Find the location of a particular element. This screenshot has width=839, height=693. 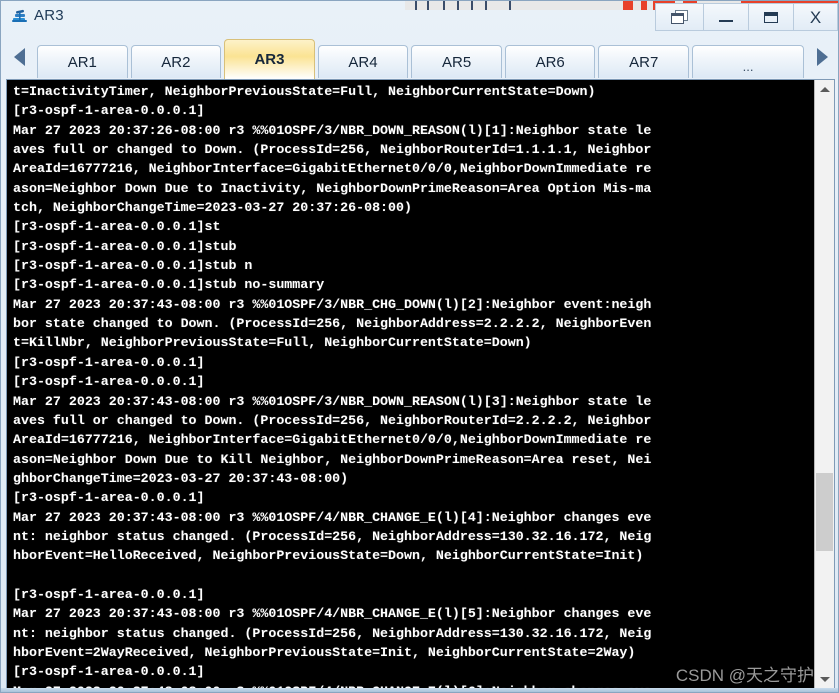

tab-scroll-left-button is located at coordinates (19, 56).